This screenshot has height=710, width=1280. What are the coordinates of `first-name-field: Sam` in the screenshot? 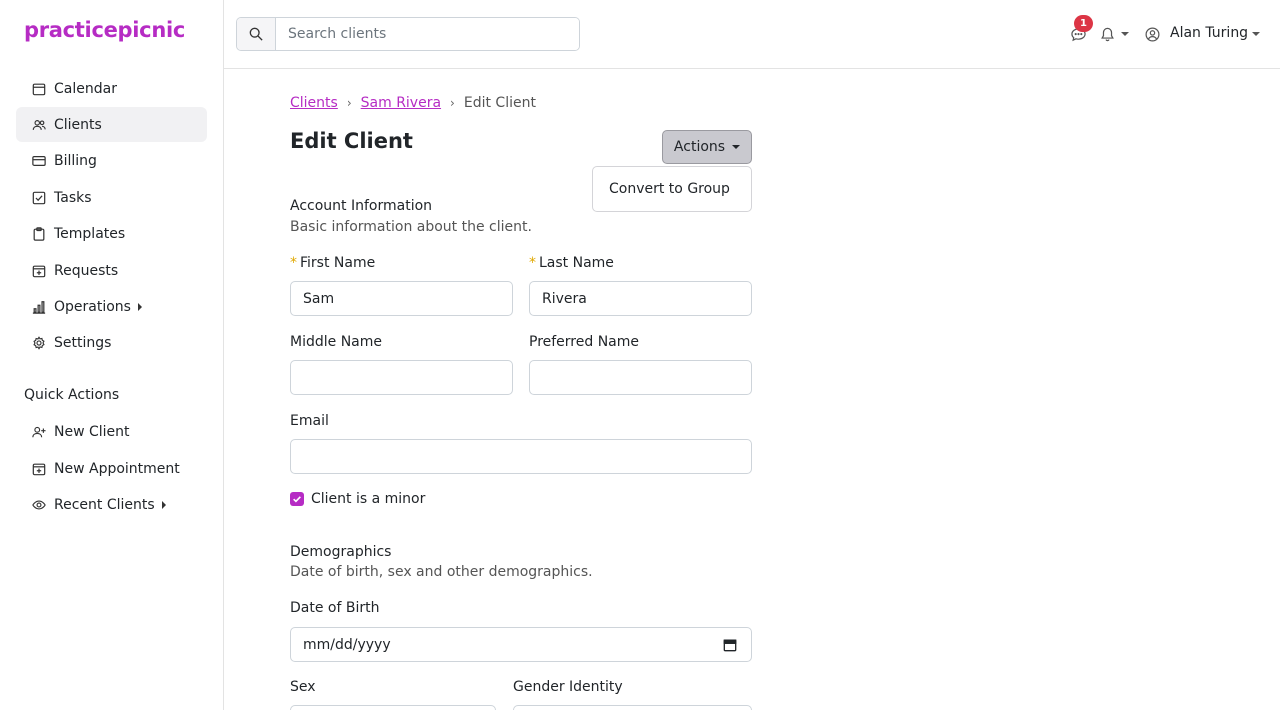 It's located at (401, 298).